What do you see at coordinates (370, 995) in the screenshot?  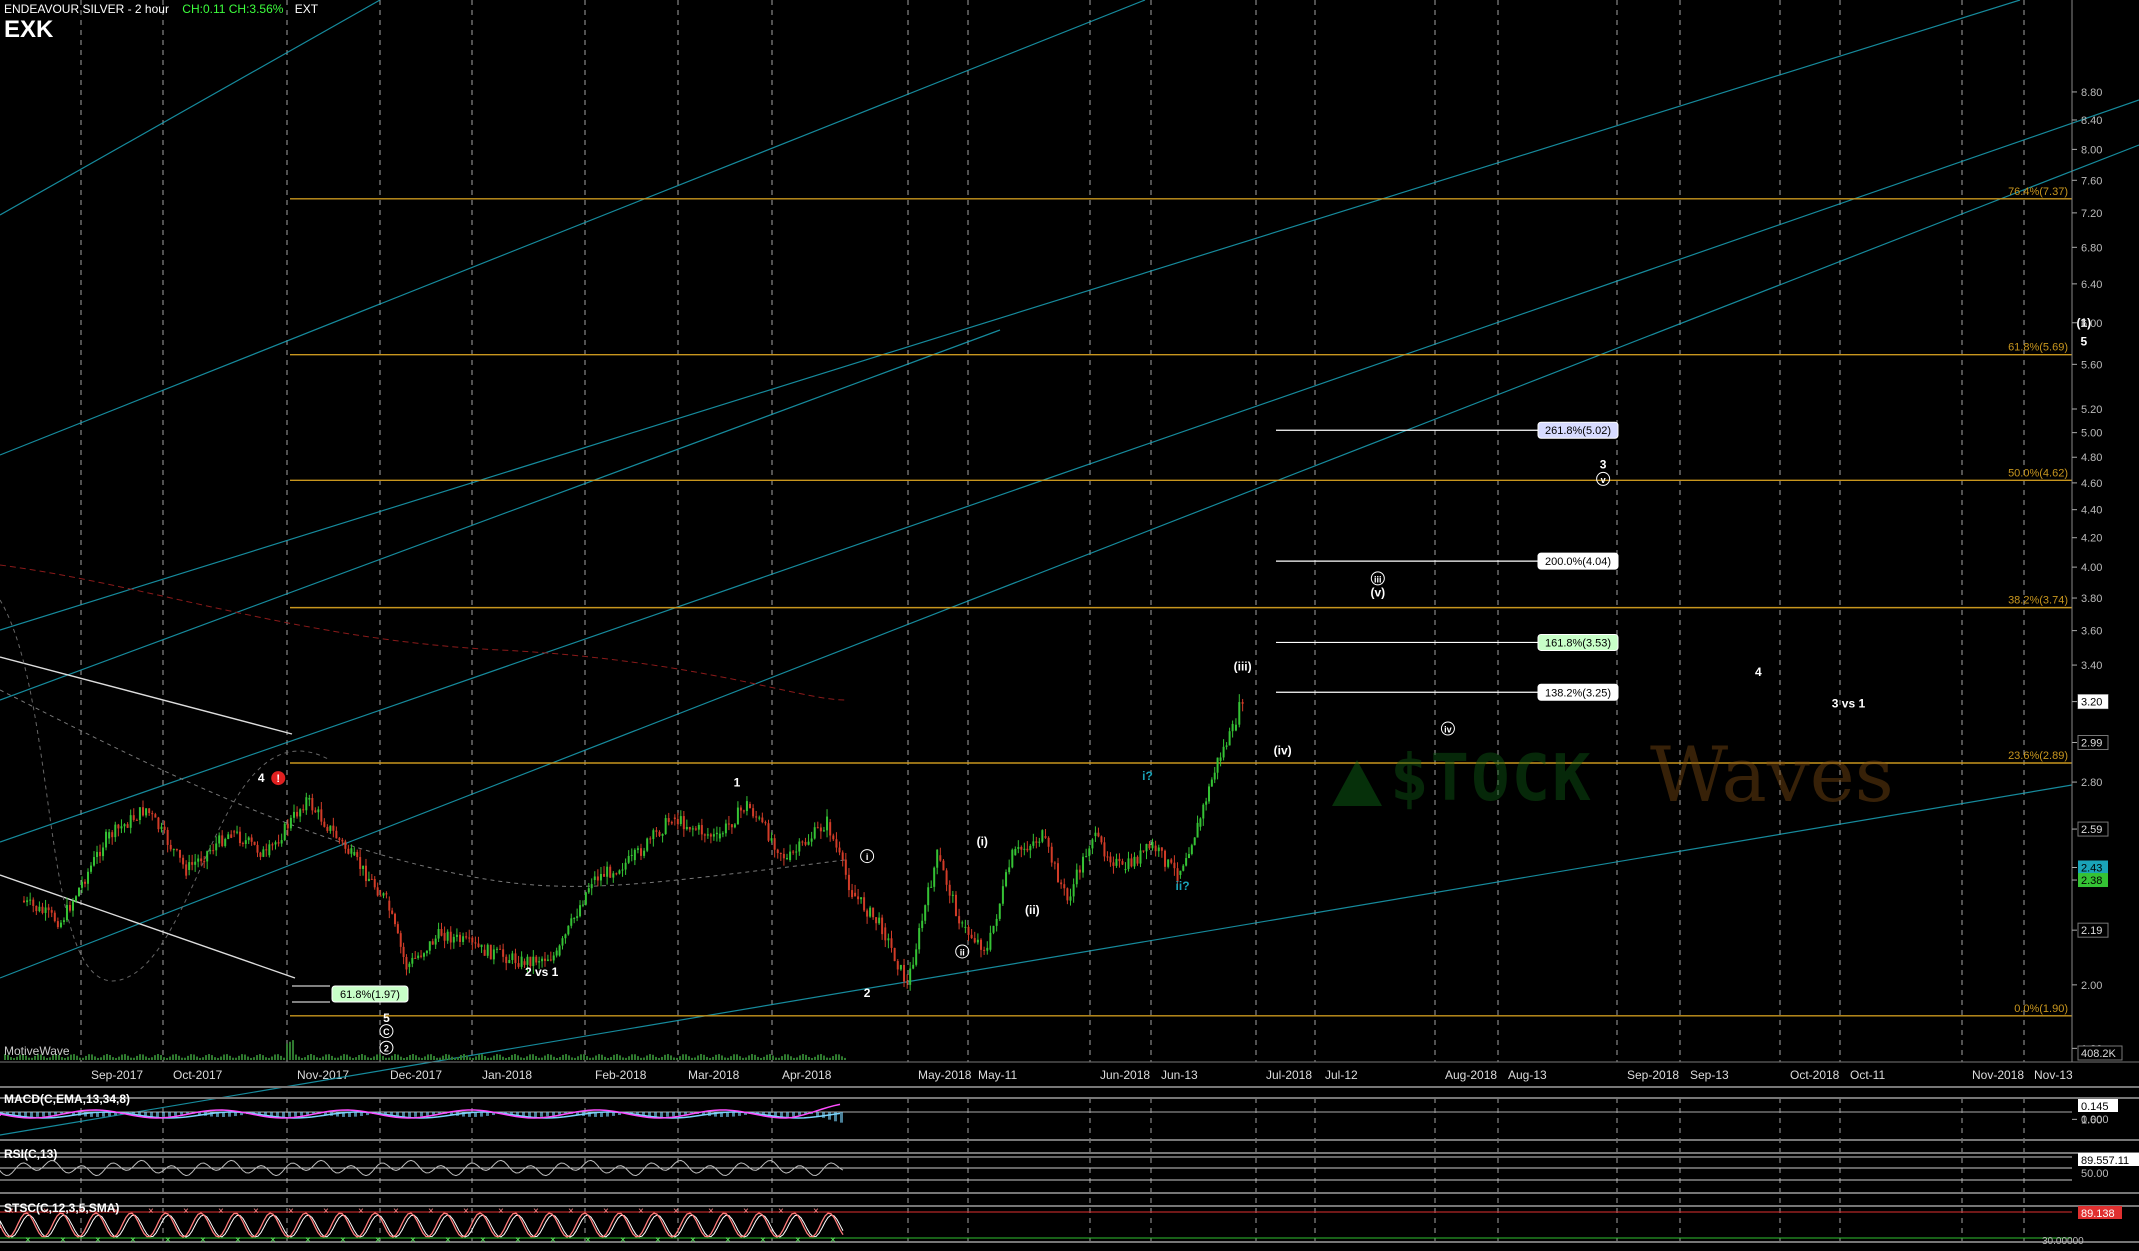 I see `retracement-box-label: 61.8%(1.97)` at bounding box center [370, 995].